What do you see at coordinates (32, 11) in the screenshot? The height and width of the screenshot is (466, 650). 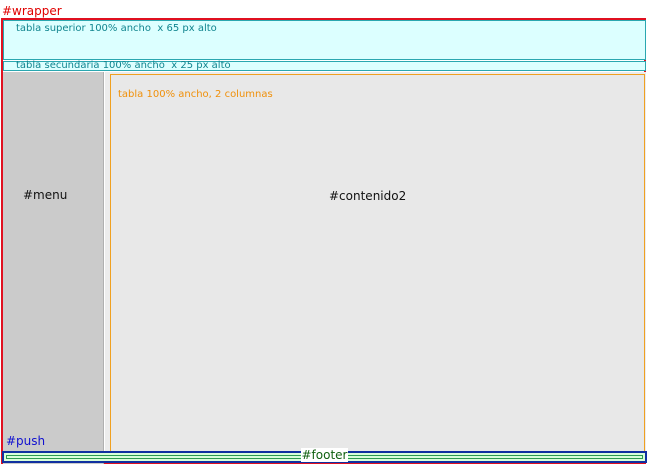 I see `wrapper-label: #wrapper` at bounding box center [32, 11].